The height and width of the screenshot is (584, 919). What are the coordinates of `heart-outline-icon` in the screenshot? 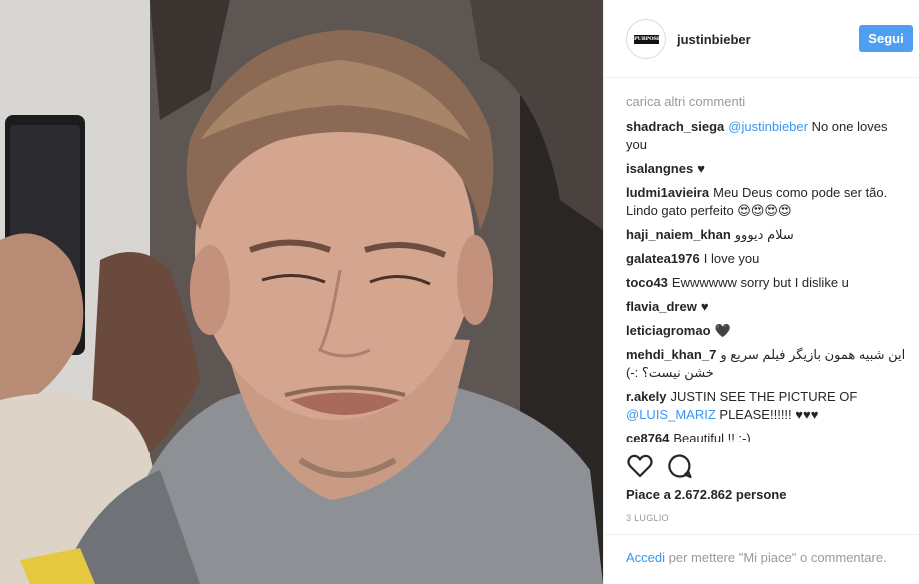 It's located at (640, 466).